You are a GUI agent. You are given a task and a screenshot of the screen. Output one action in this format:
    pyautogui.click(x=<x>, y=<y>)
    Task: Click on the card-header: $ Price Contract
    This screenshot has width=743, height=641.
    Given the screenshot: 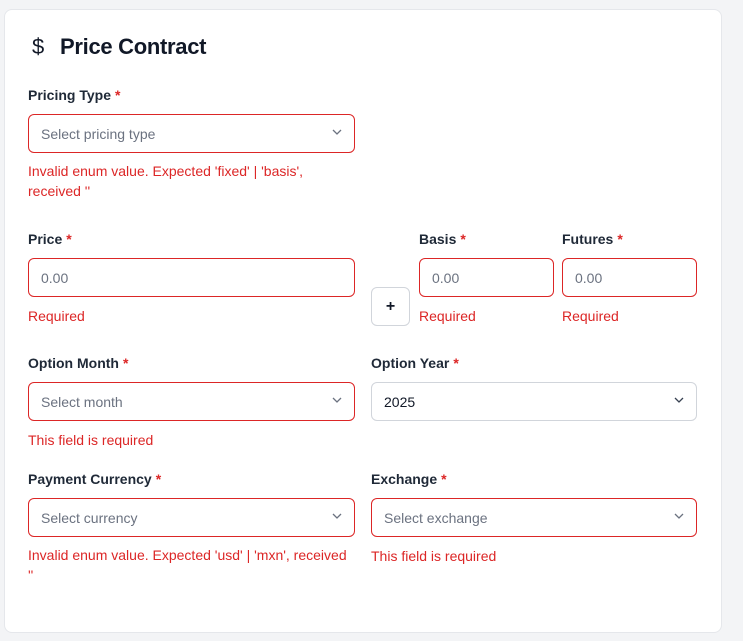 What is the action you would take?
    pyautogui.click(x=119, y=47)
    